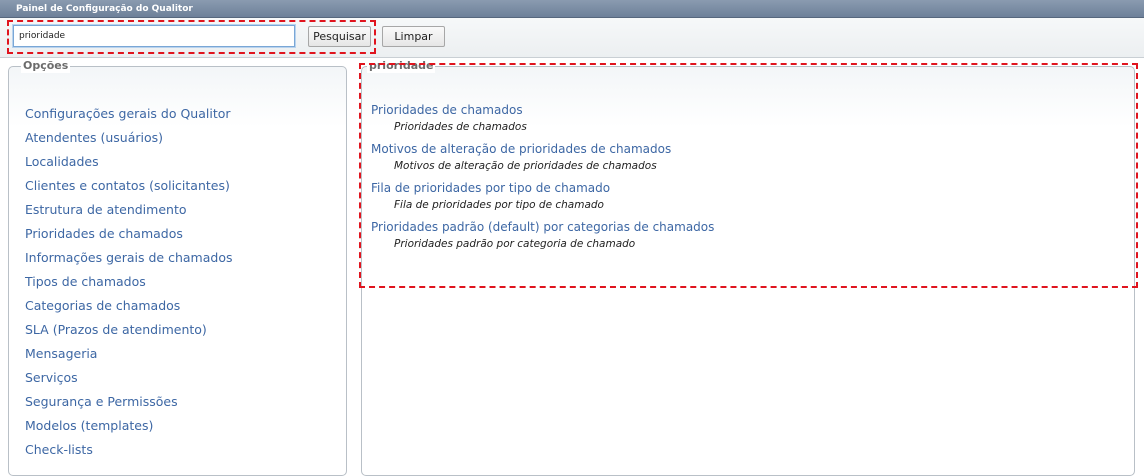 The image size is (1144, 476). I want to click on option-link: Configurações gerais do Qualitor, so click(128, 117).